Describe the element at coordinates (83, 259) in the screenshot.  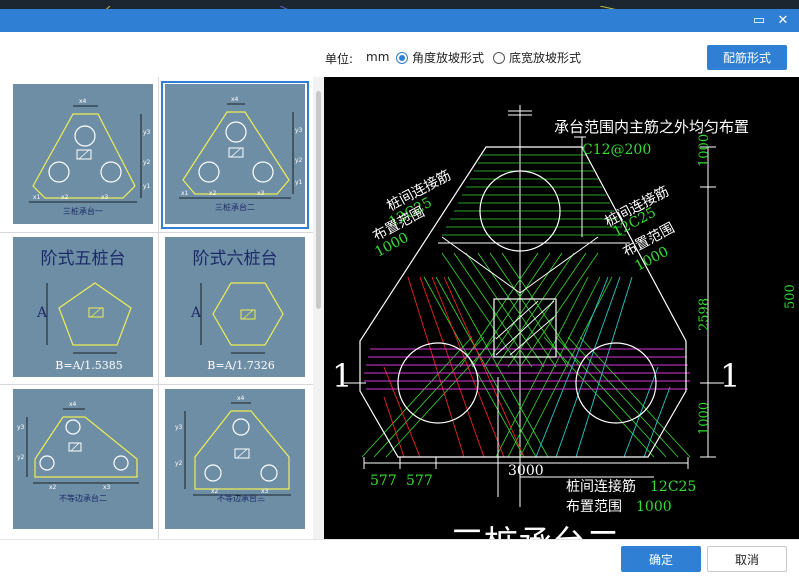
I see `gallery-title: 阶式五桩台` at that location.